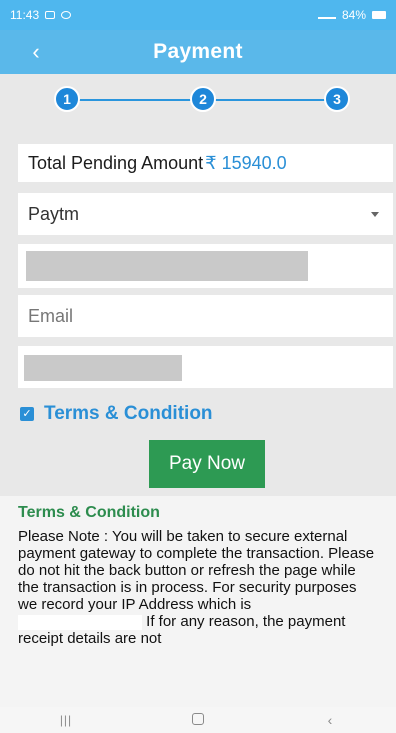  I want to click on home-button, so click(198, 720).